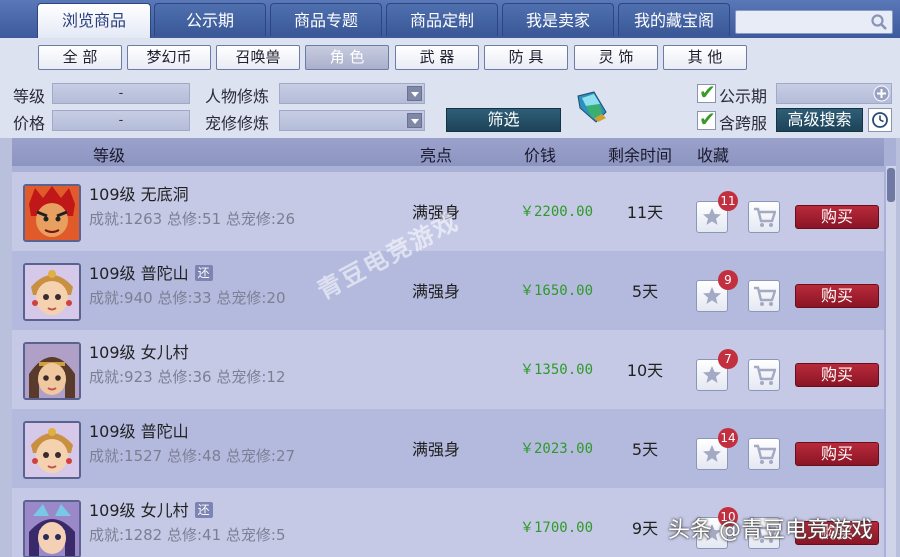 This screenshot has height=557, width=900. Describe the element at coordinates (192, 456) in the screenshot. I see `character-stats: 成就:1527 总修:48 总宠修:27` at that location.